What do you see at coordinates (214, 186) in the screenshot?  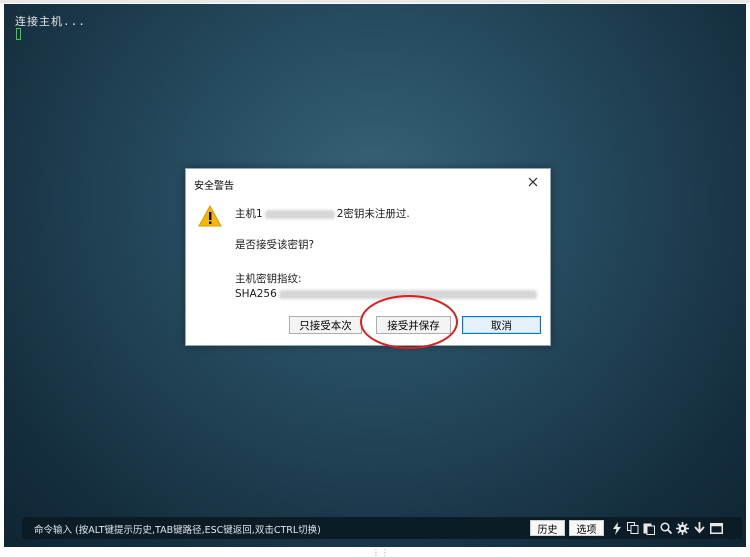 I see `dialog-title: 安全警告` at bounding box center [214, 186].